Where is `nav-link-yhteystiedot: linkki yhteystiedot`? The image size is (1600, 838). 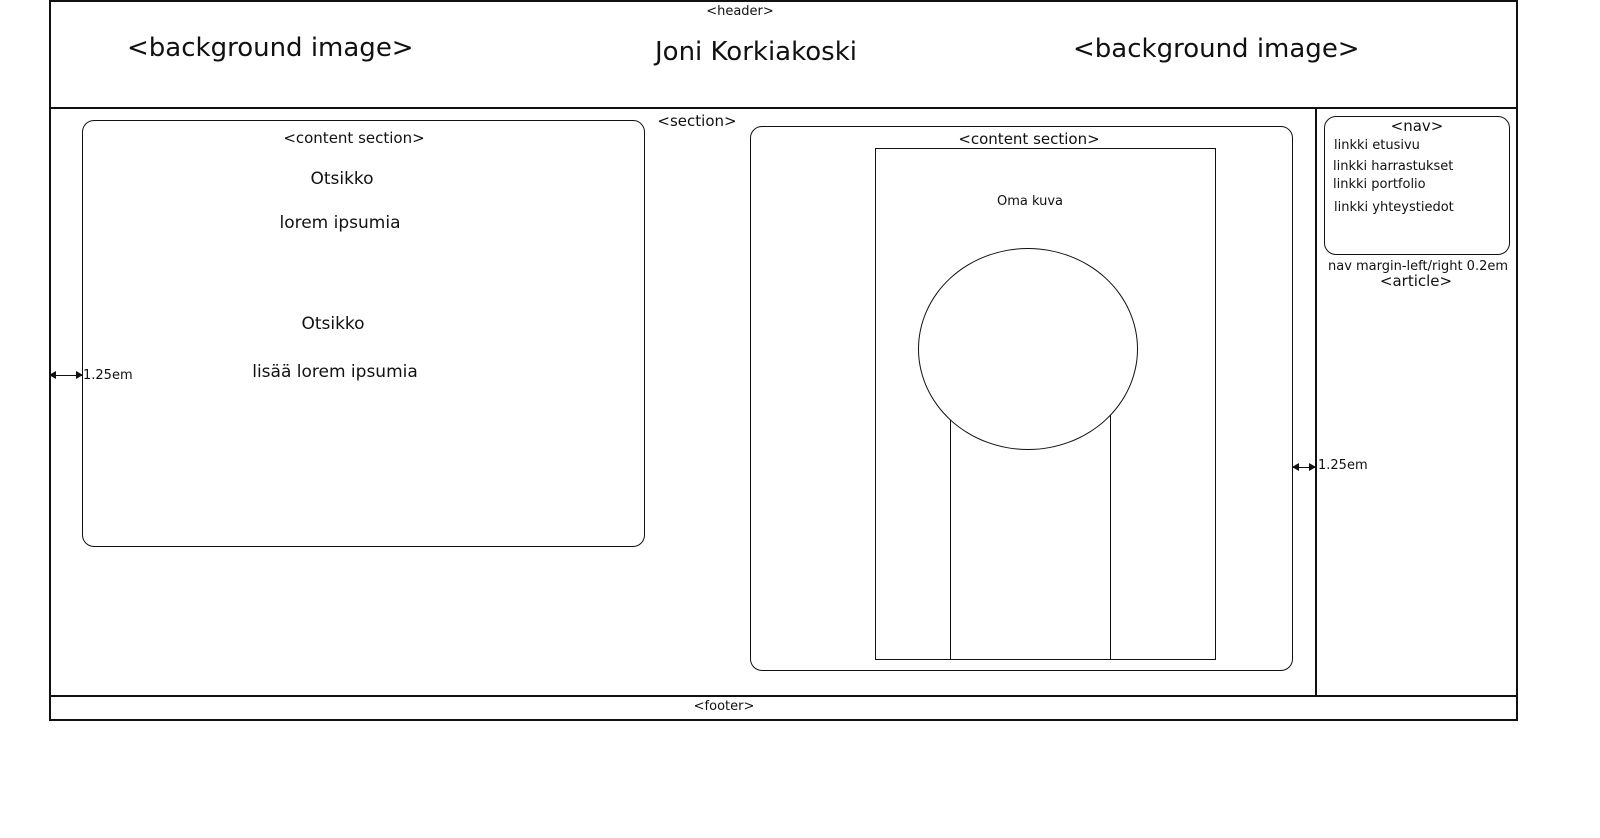
nav-link-yhteystiedot: linkki yhteystiedot is located at coordinates (1394, 207).